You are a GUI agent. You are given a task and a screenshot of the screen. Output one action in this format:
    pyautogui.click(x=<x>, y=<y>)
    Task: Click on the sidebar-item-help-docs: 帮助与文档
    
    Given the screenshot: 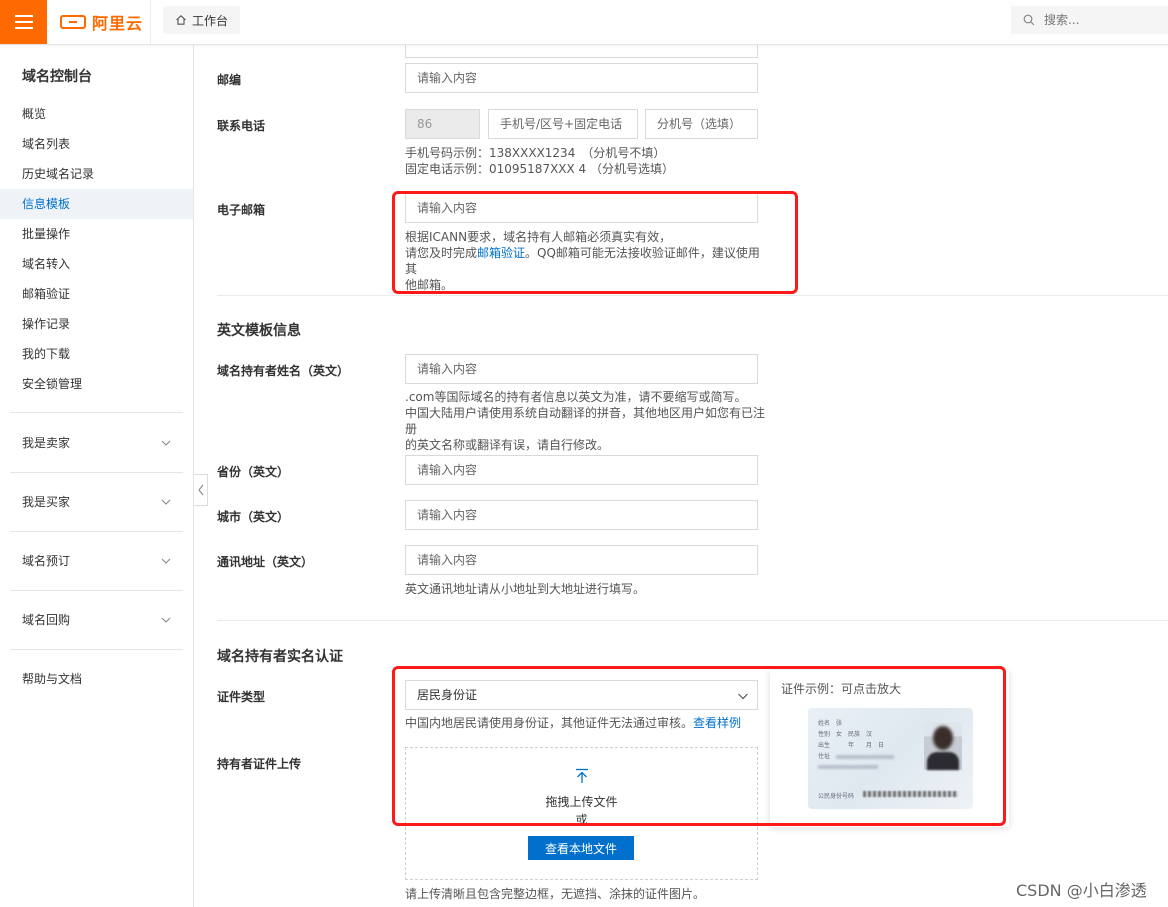 What is the action you would take?
    pyautogui.click(x=96, y=679)
    